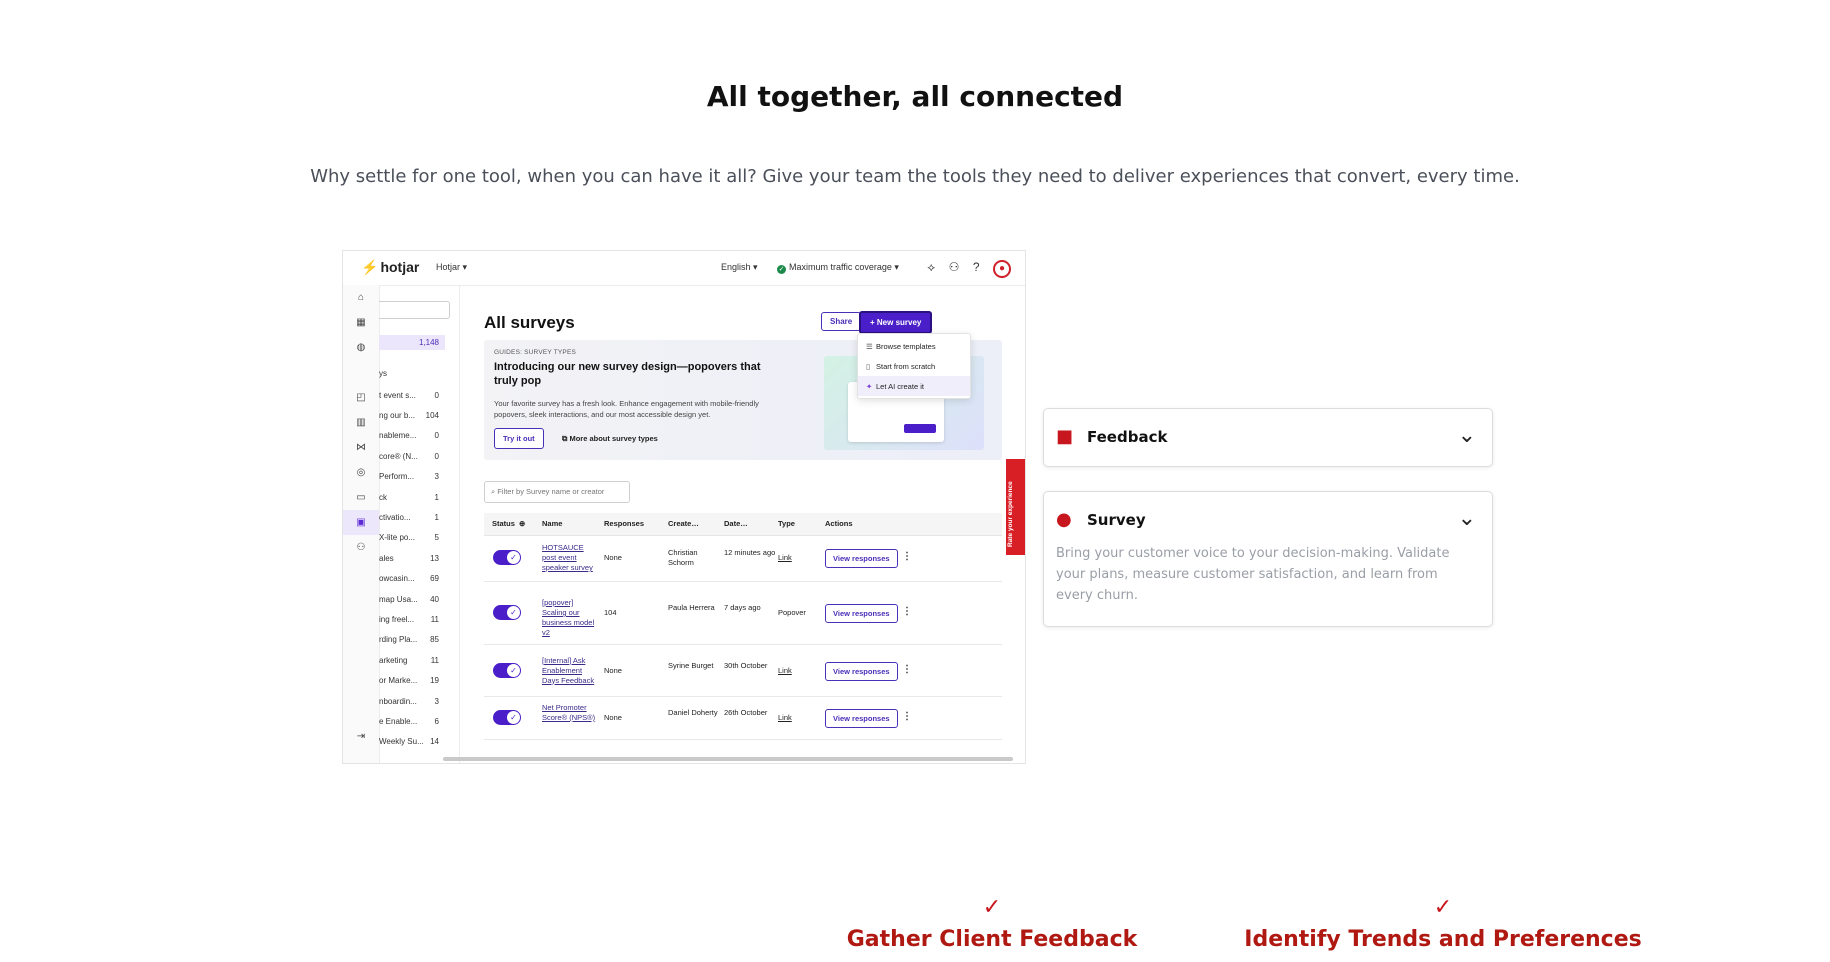 The image size is (1830, 962). I want to click on col-responses: Responses, so click(624, 524).